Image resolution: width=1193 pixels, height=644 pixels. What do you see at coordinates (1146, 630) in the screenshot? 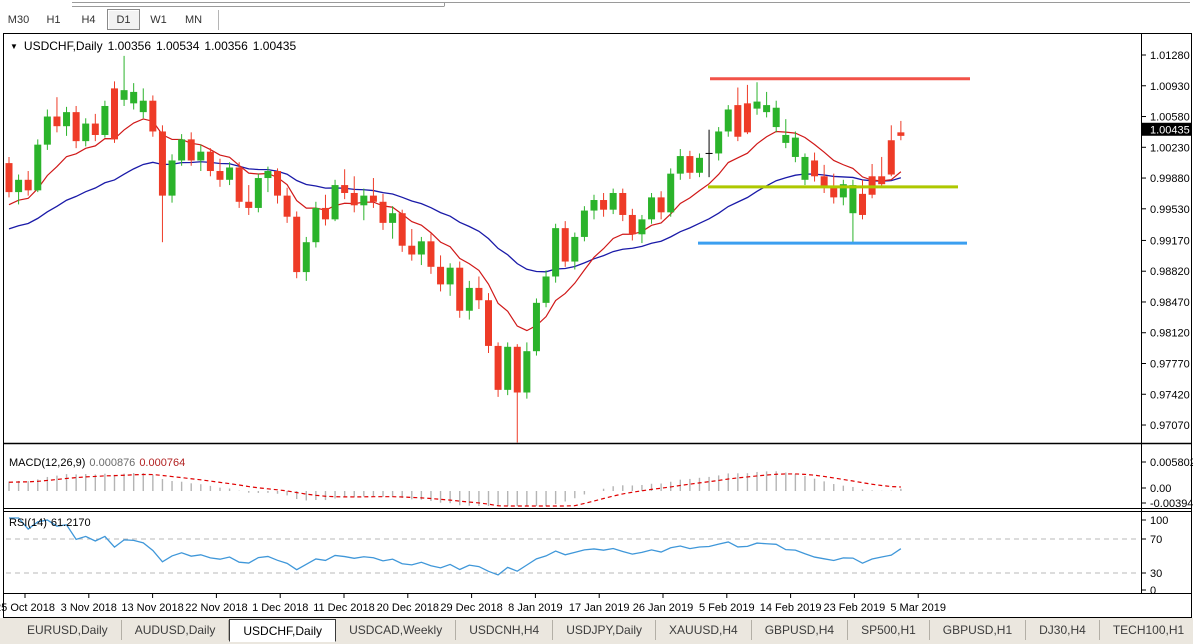
I see `chart-tab-tech100-h1: TECH100,H1` at bounding box center [1146, 630].